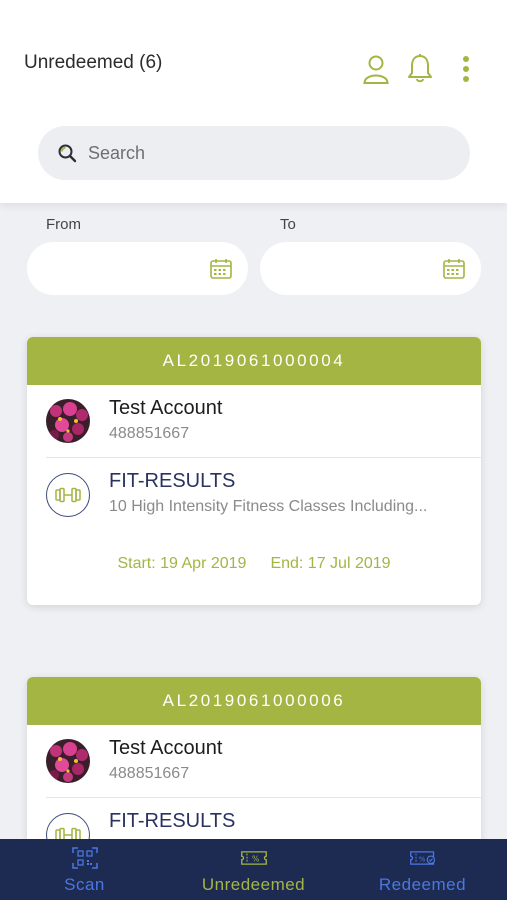 Image resolution: width=507 pixels, height=900 pixels. What do you see at coordinates (182, 563) in the screenshot?
I see `start-date: Start: 19 Apr 2019` at bounding box center [182, 563].